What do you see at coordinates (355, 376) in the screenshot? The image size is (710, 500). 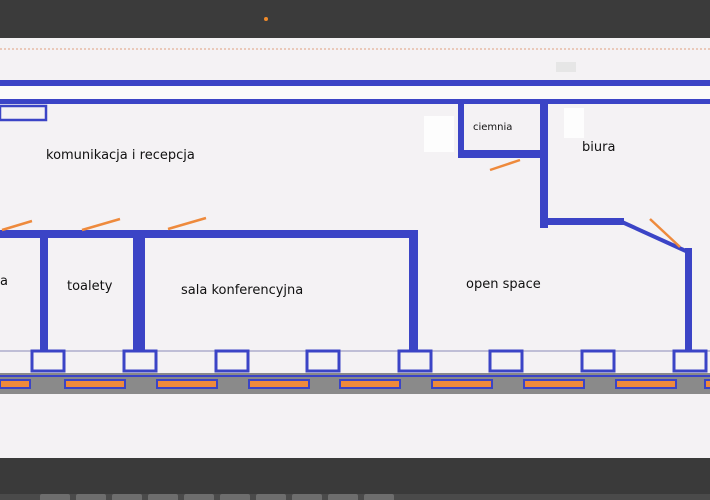 I see `facade-edge` at bounding box center [355, 376].